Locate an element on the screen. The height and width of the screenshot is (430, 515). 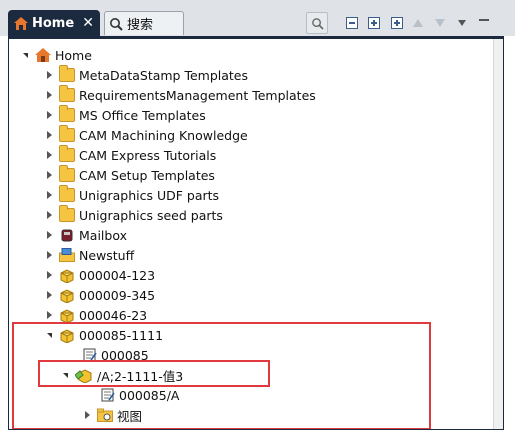
collapse-all-icon is located at coordinates (352, 23).